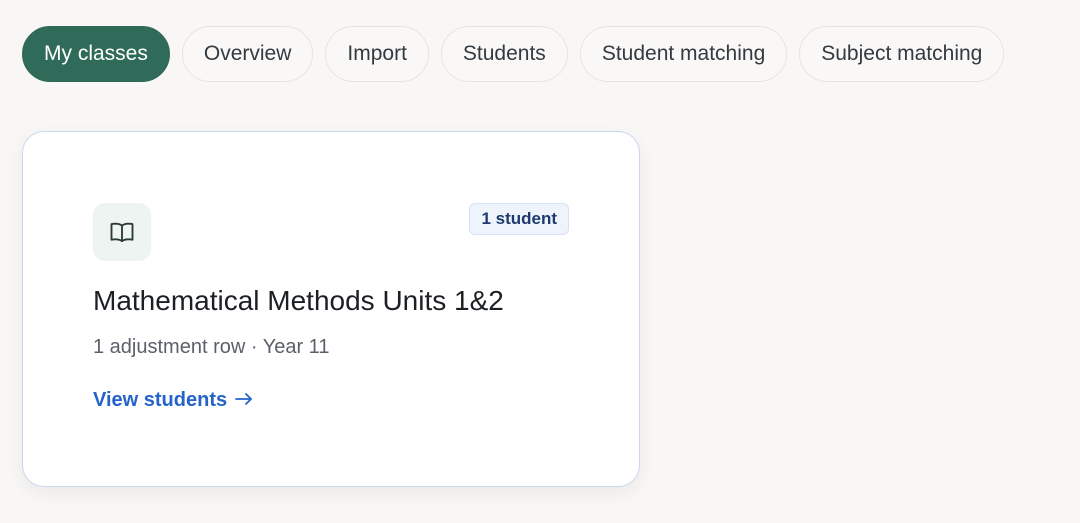  What do you see at coordinates (244, 400) in the screenshot?
I see `arrow-right-icon` at bounding box center [244, 400].